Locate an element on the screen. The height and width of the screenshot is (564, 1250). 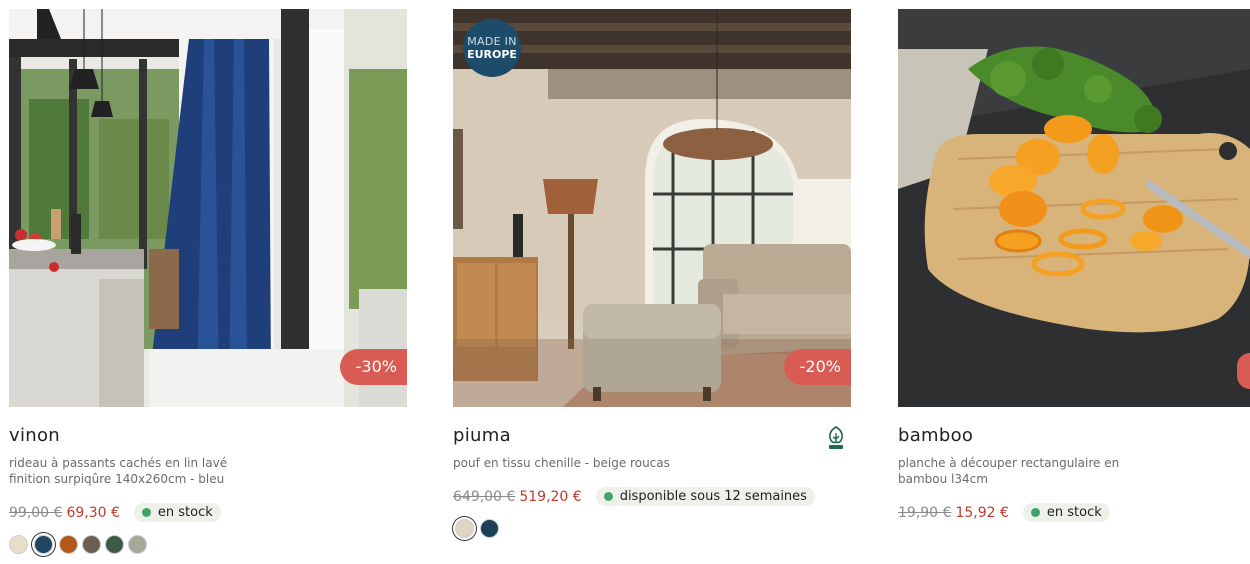
product-name: vinon is located at coordinates (208, 435).